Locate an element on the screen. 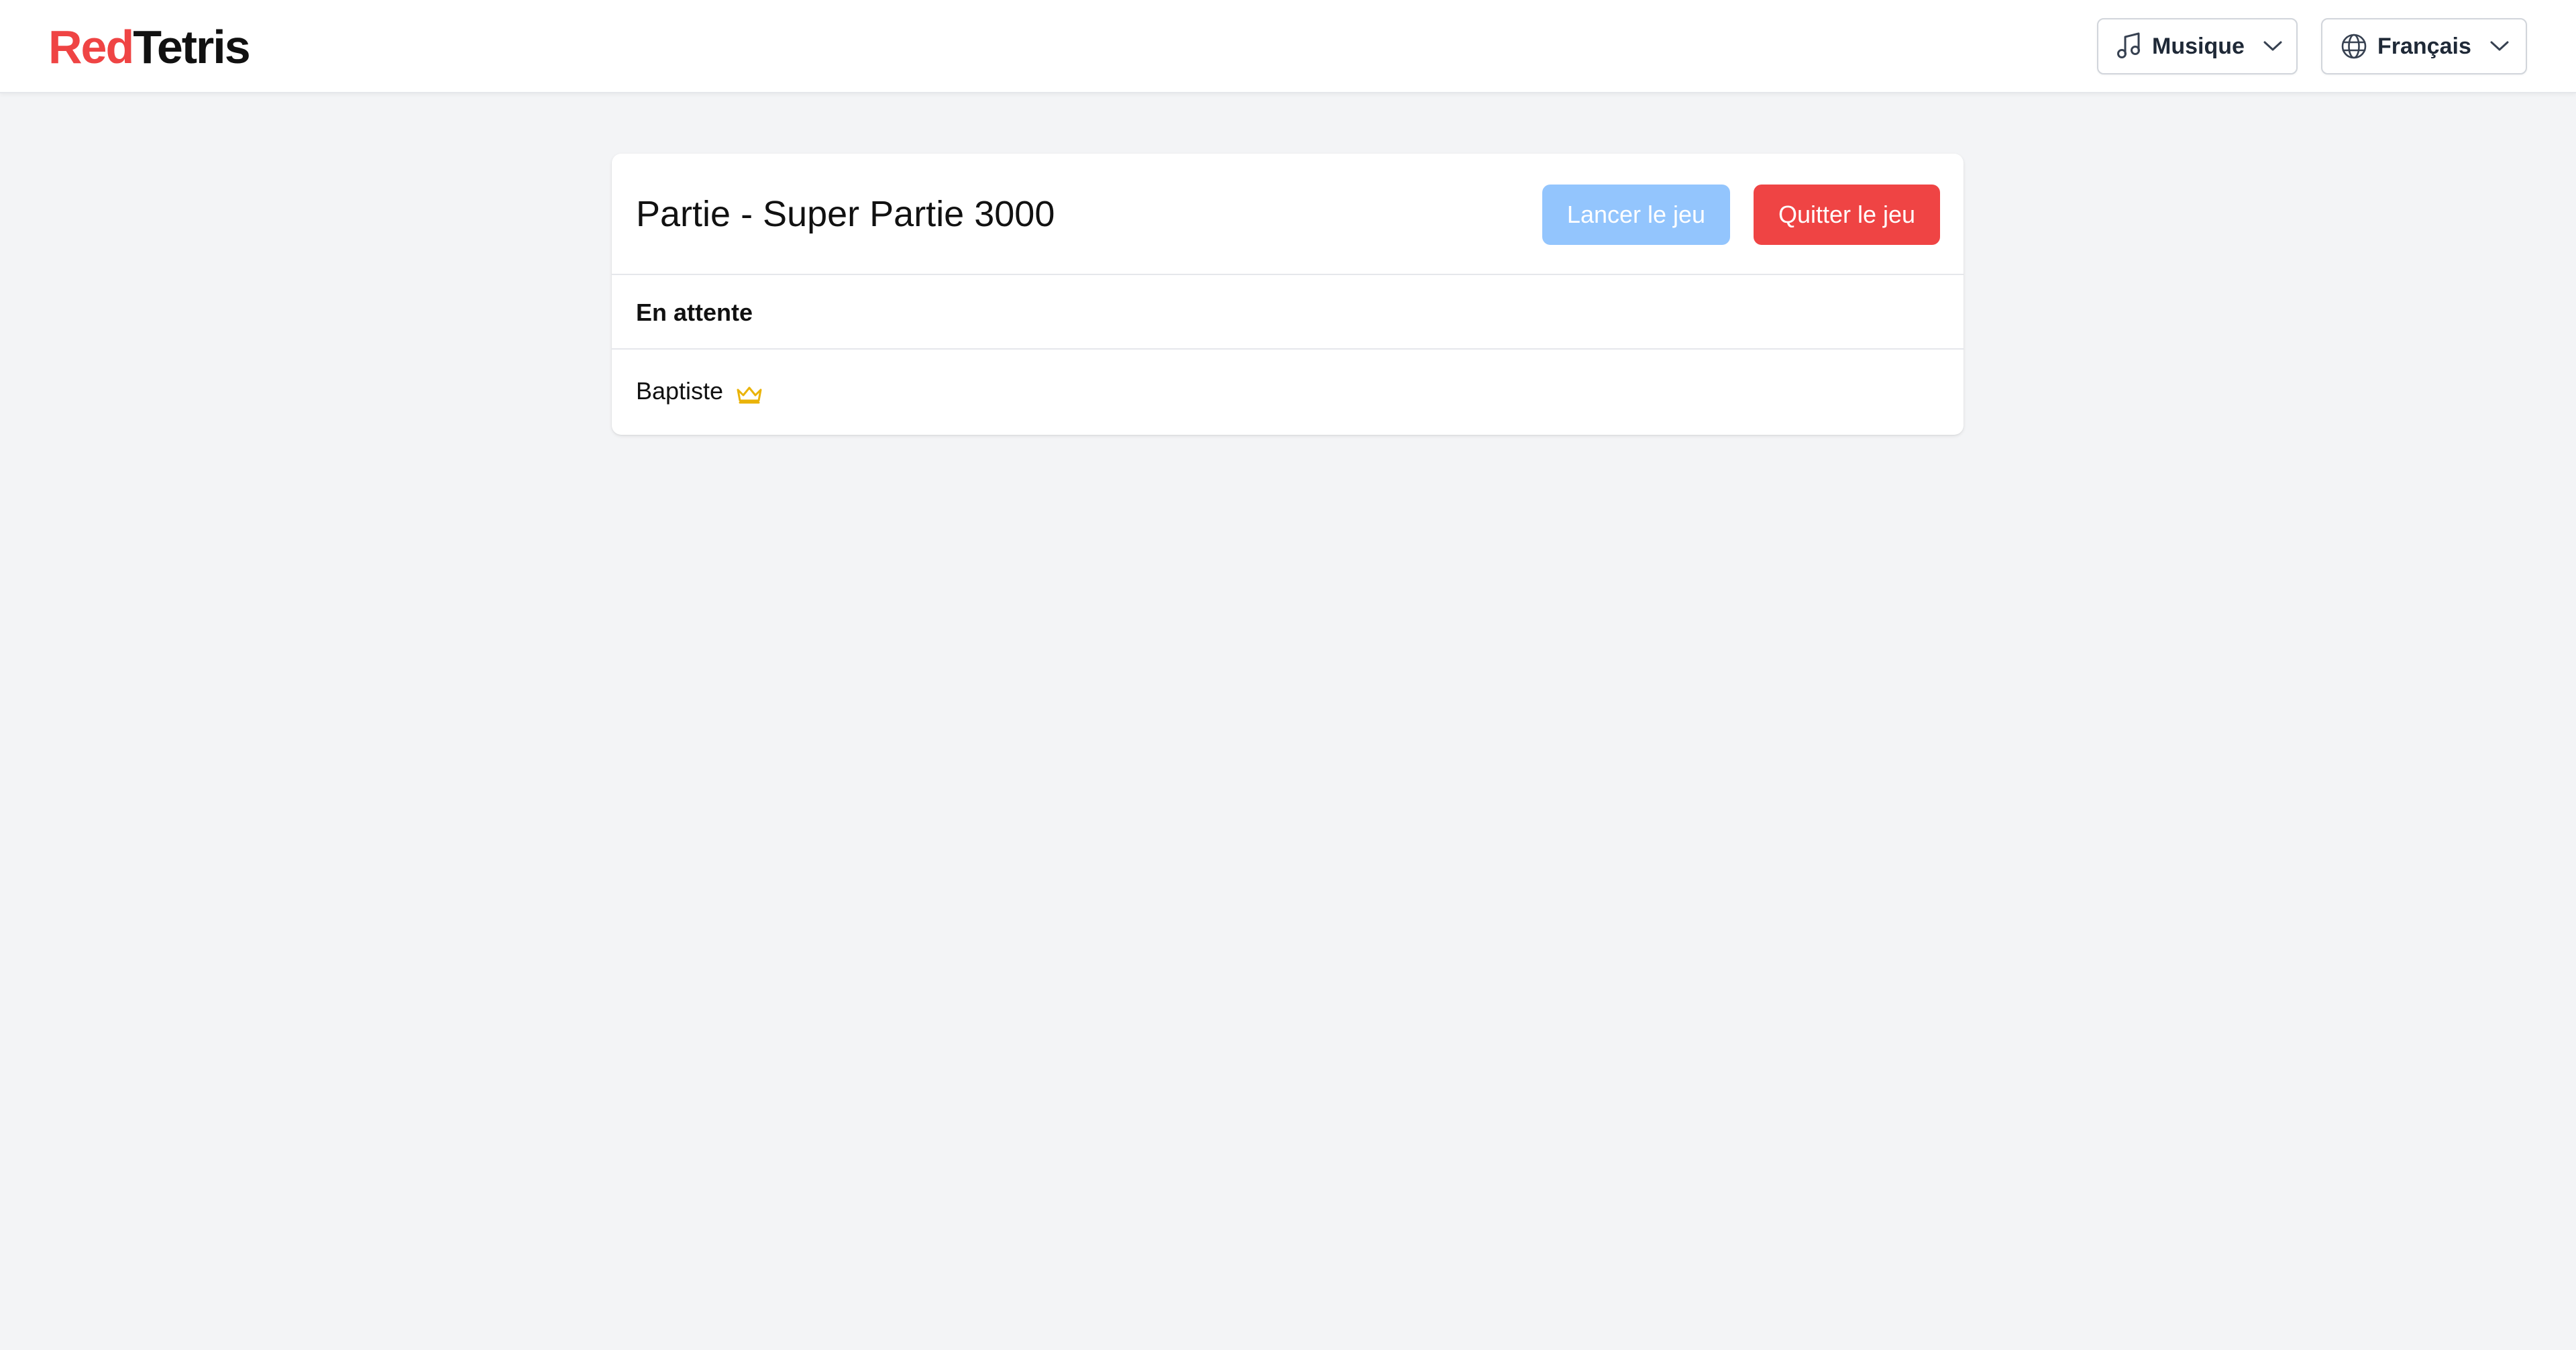 The image size is (2576, 1350). quit-game-button: Quitter le jeu is located at coordinates (1847, 215).